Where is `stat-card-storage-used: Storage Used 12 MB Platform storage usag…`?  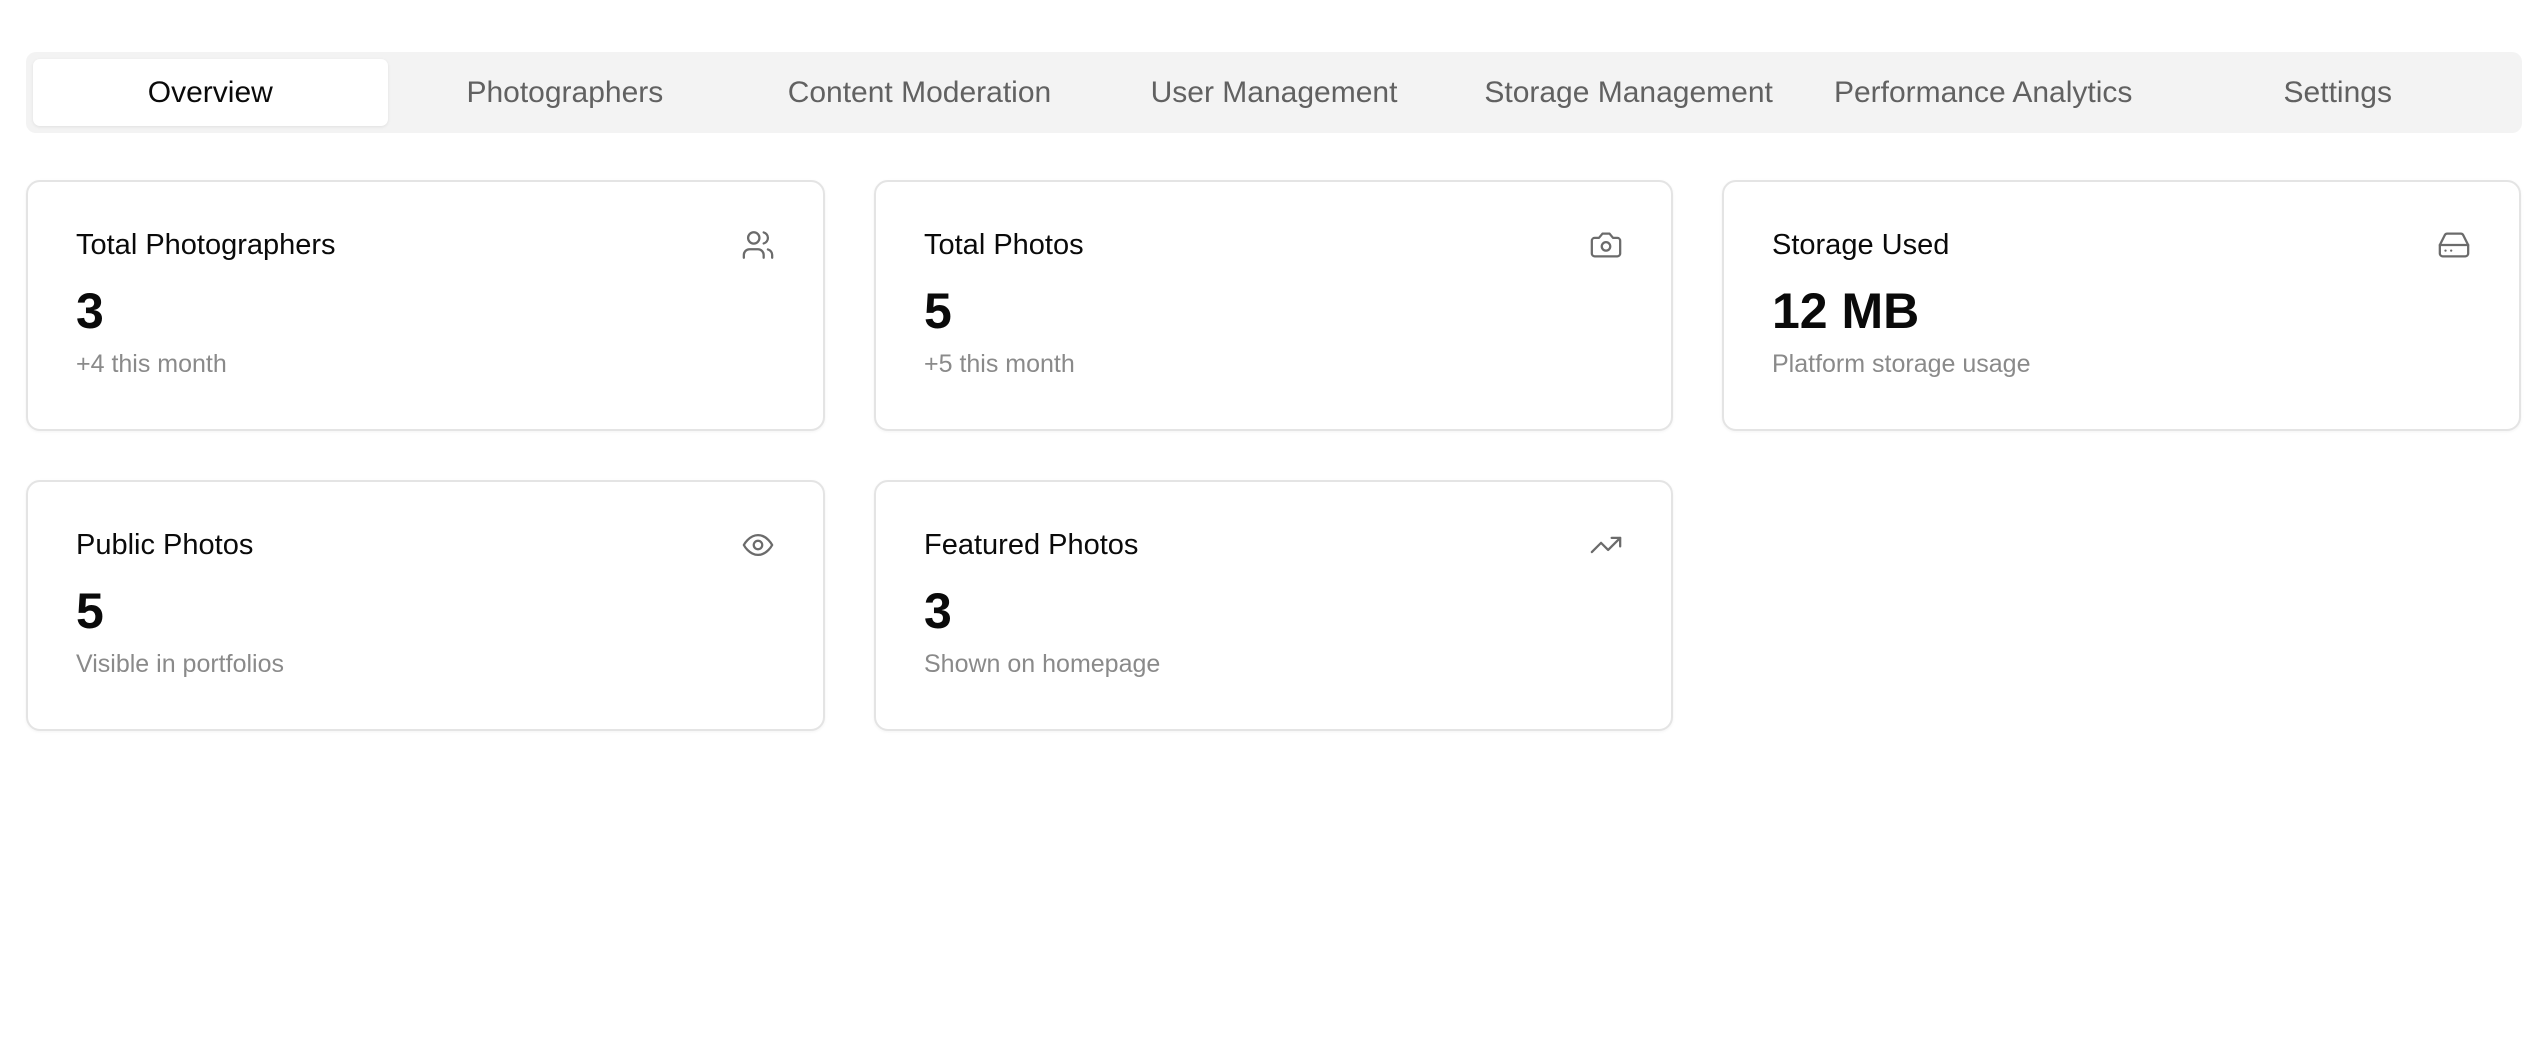 stat-card-storage-used: Storage Used 12 MB Platform storage usag… is located at coordinates (2121, 305).